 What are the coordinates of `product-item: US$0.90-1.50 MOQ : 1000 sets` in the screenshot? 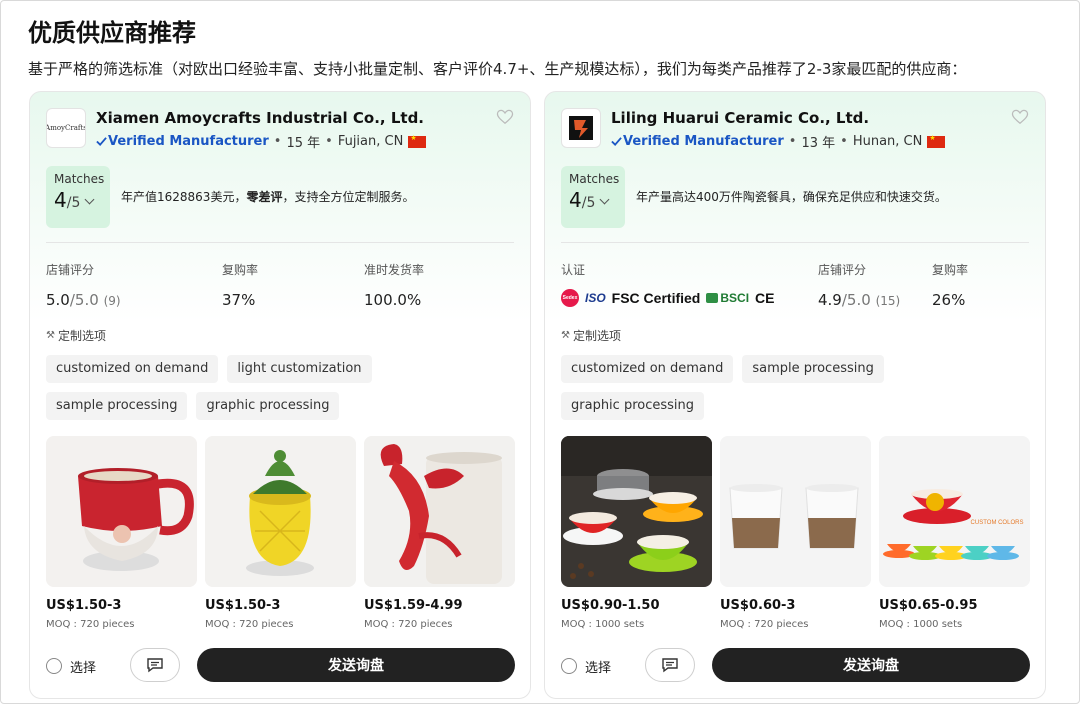 It's located at (636, 533).